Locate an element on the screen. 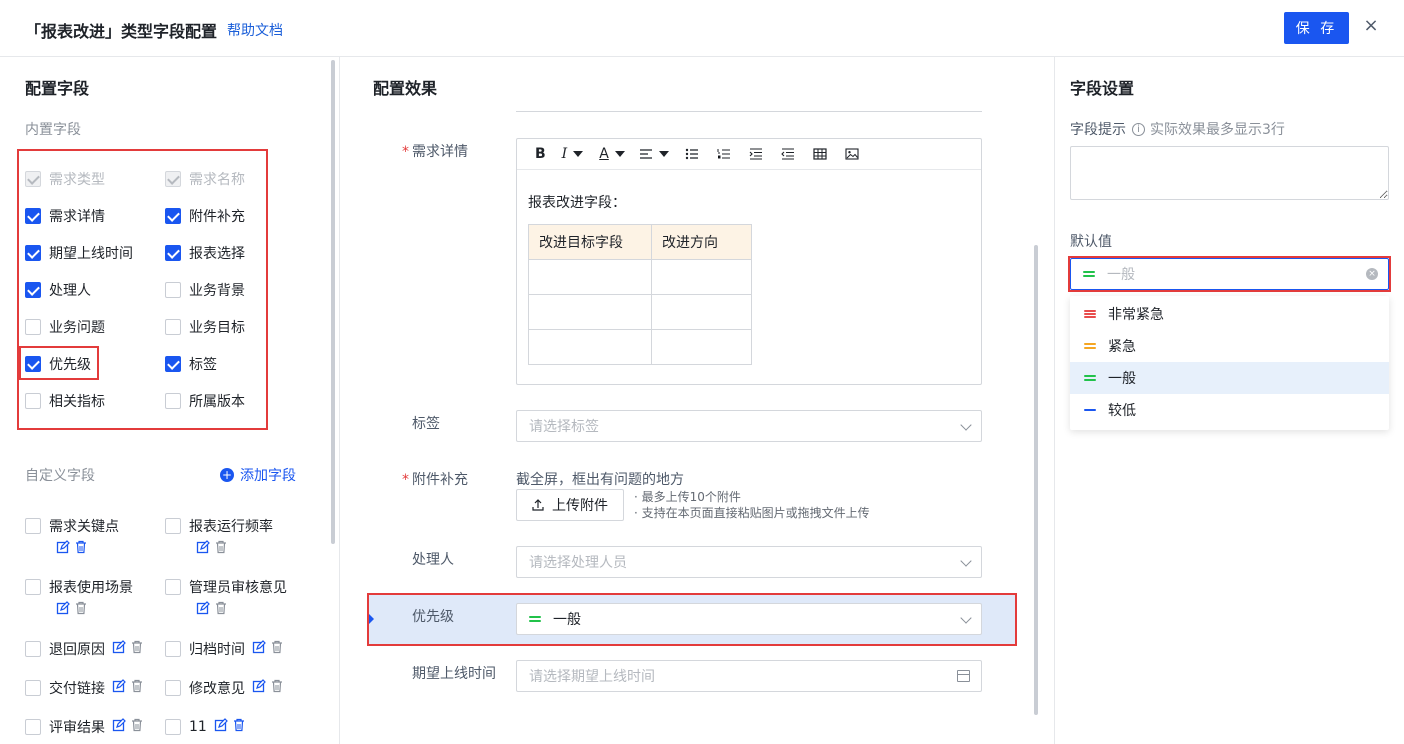 Image resolution: width=1404 pixels, height=744 pixels. custom-field-checkbox: 11 is located at coordinates (186, 727).